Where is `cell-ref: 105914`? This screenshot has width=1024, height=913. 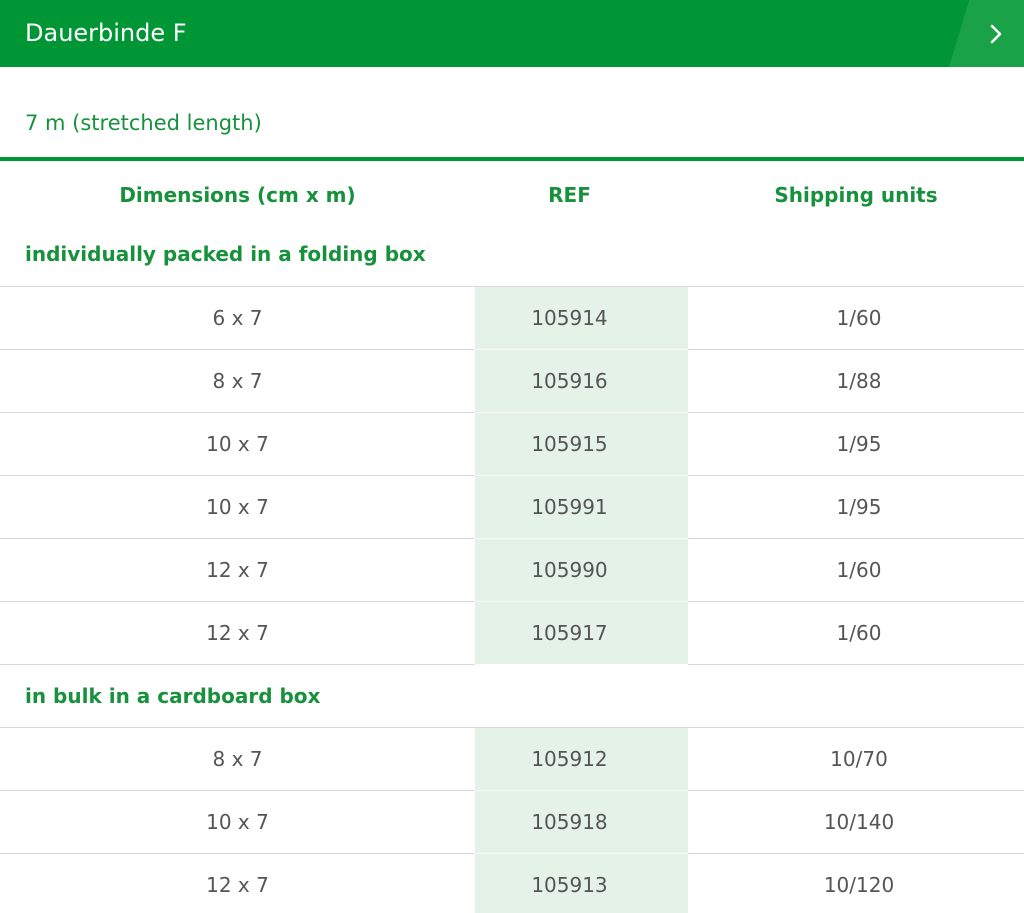 cell-ref: 105914 is located at coordinates (581, 318).